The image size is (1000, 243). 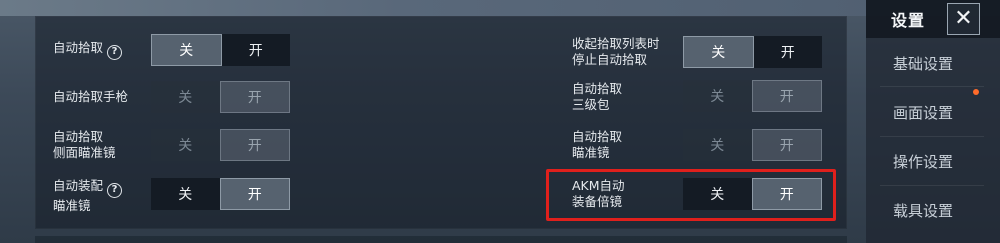 I want to click on nav-item-controls-settings: 操作设置, so click(x=933, y=161).